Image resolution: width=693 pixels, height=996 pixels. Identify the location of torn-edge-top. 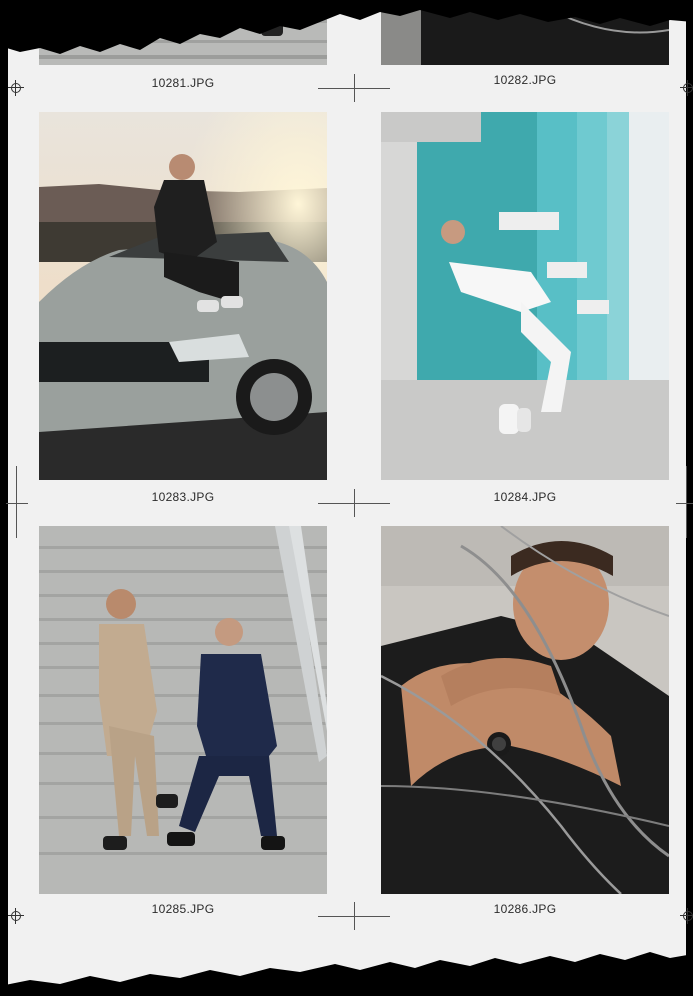
(346, 27).